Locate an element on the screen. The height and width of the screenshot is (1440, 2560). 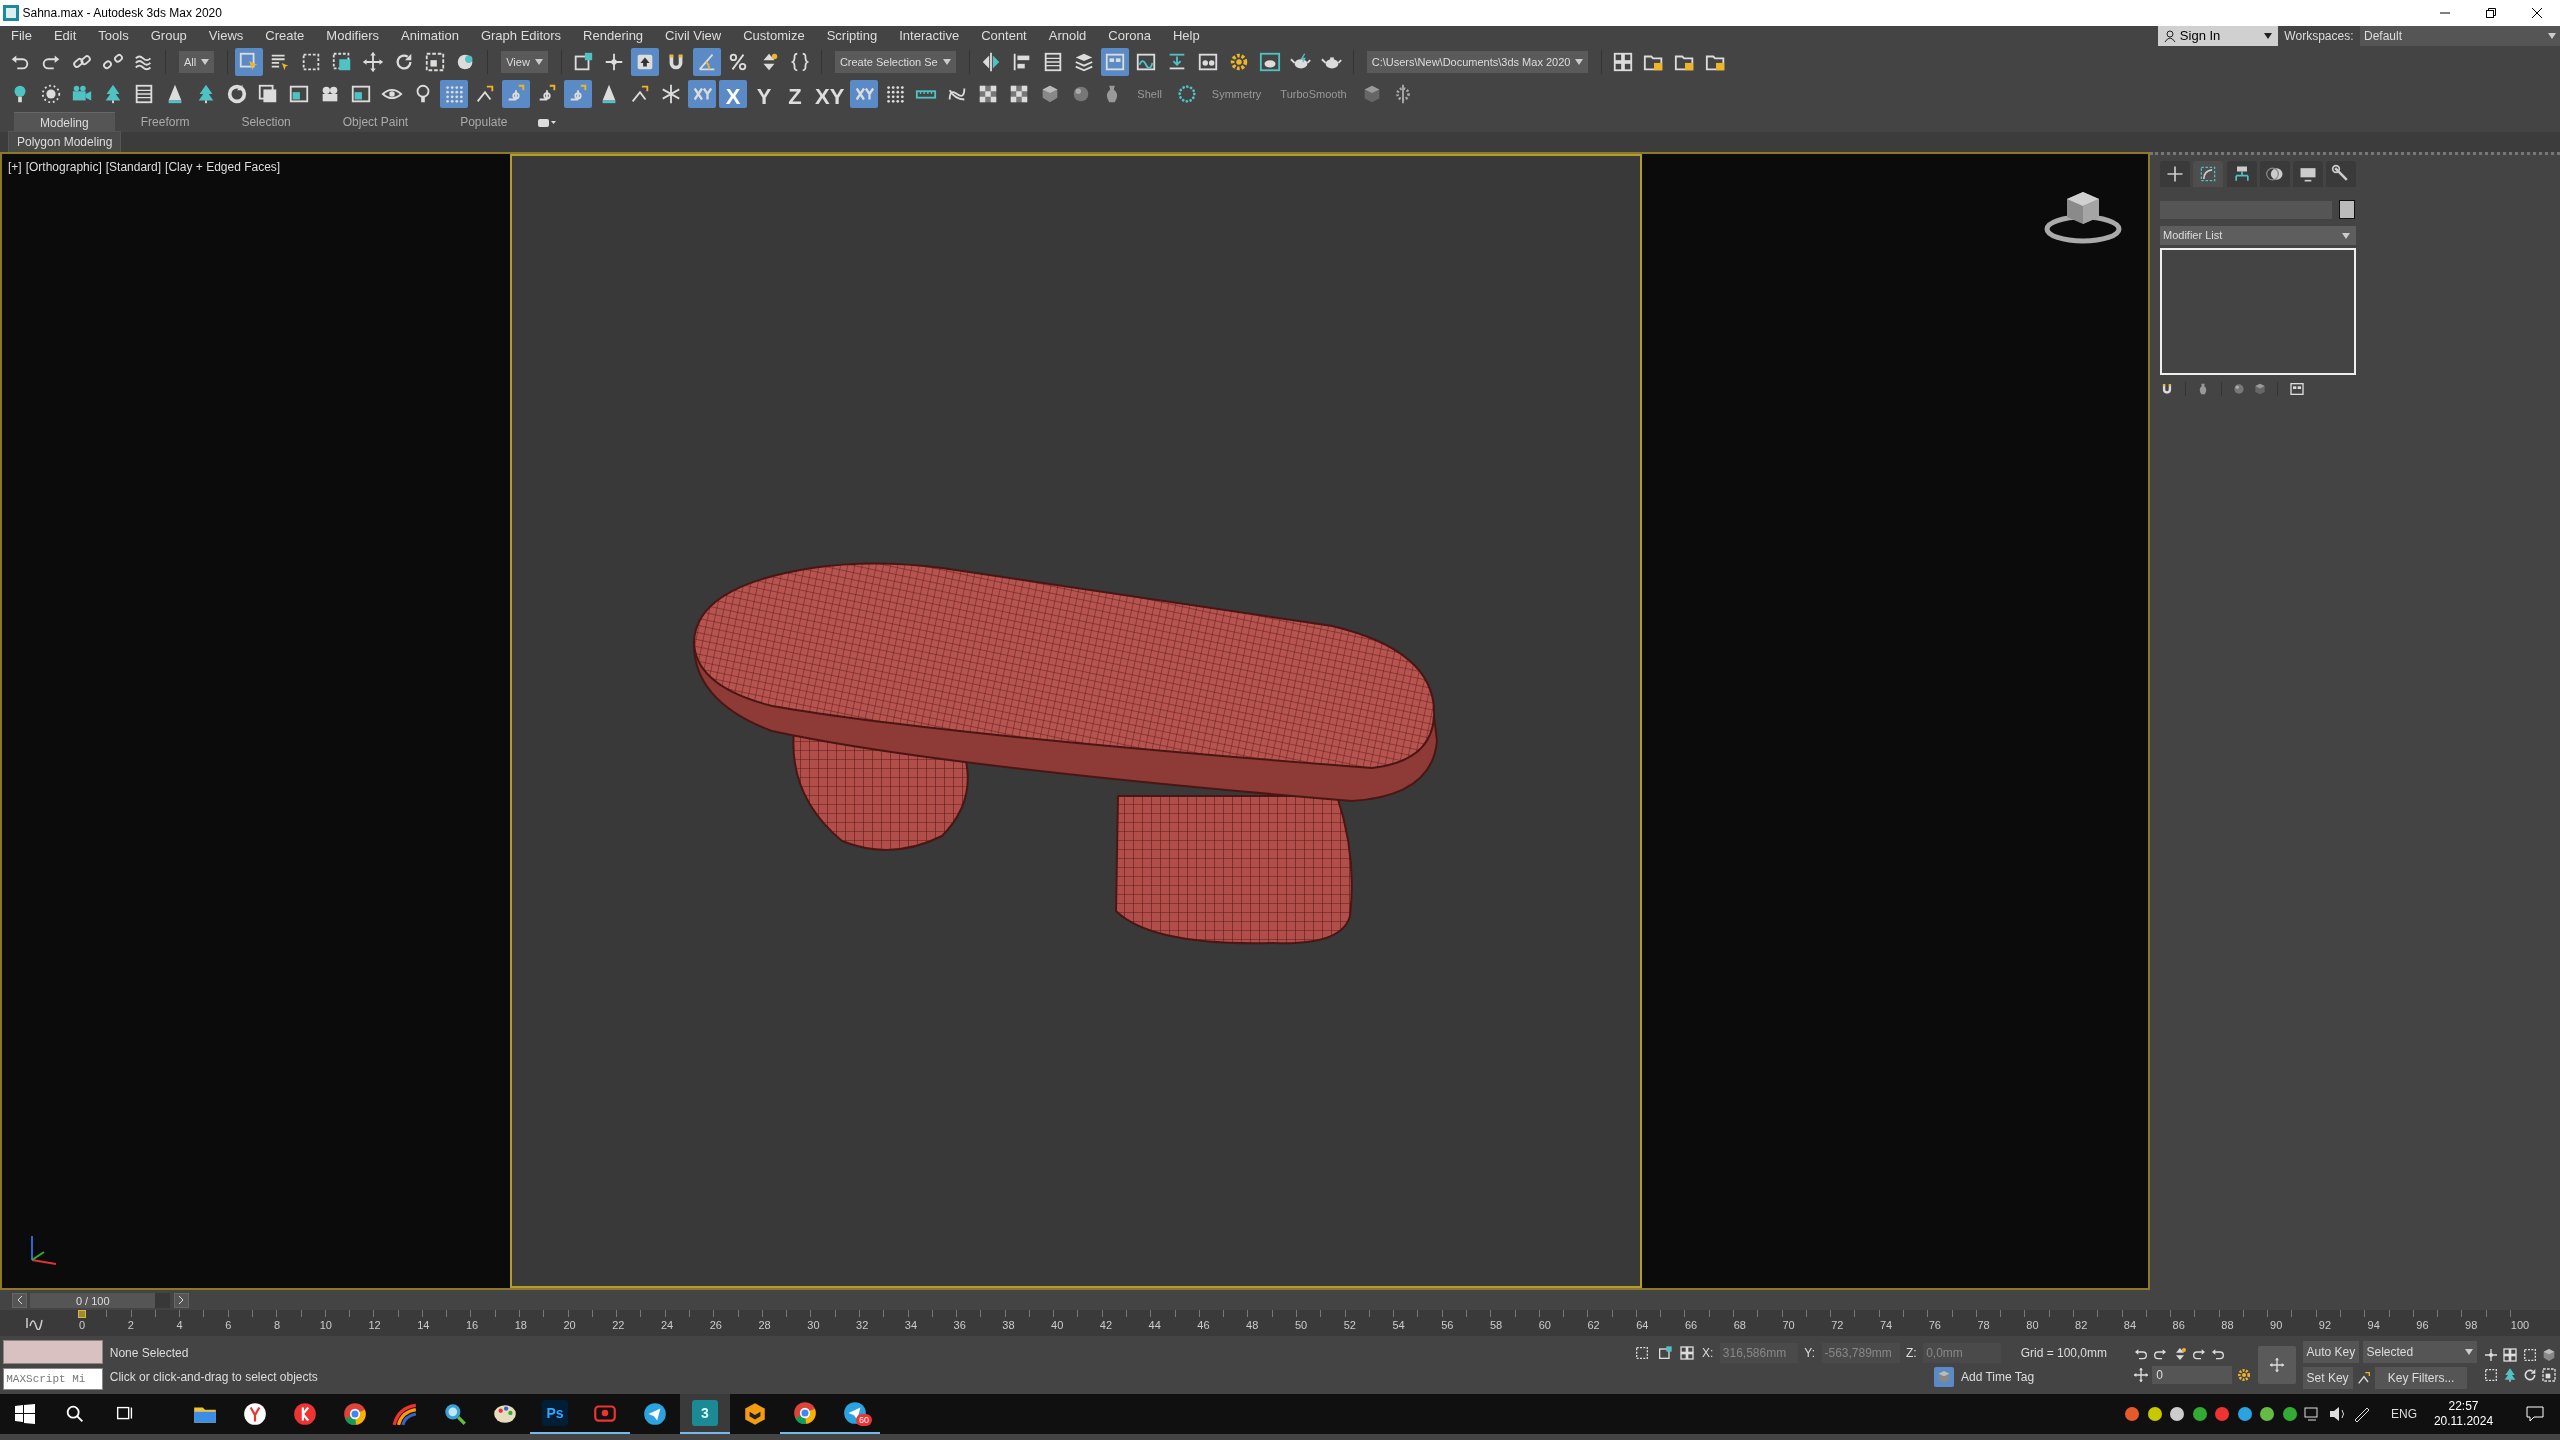
menu-item: Civil View is located at coordinates (693, 36).